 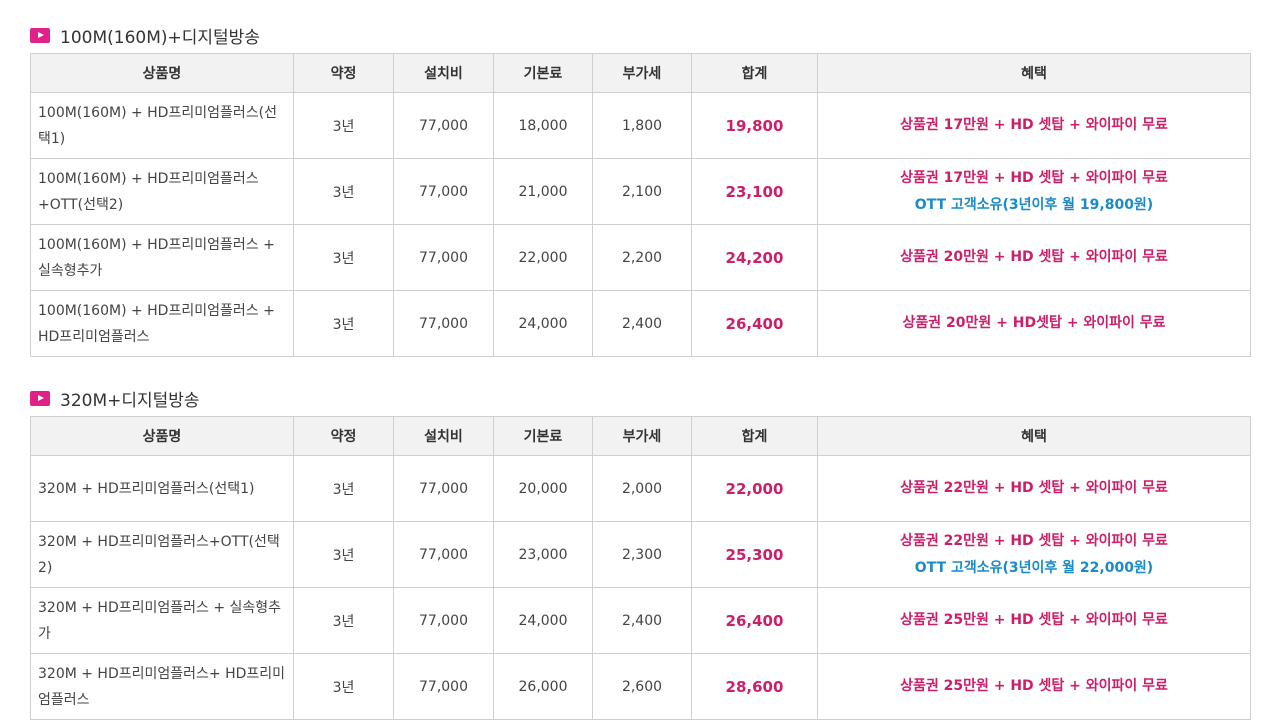 What do you see at coordinates (162, 125) in the screenshot?
I see `product-name: 100M(160M) + HD프리미엄플러스(선택1)` at bounding box center [162, 125].